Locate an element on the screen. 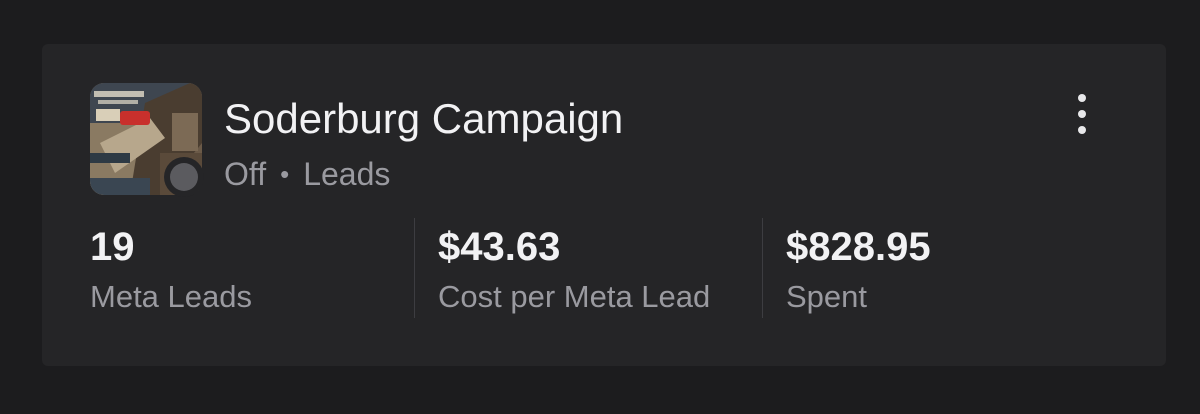 Image resolution: width=1200 pixels, height=414 pixels. metric-label: Cost per Meta Lead is located at coordinates (574, 296).